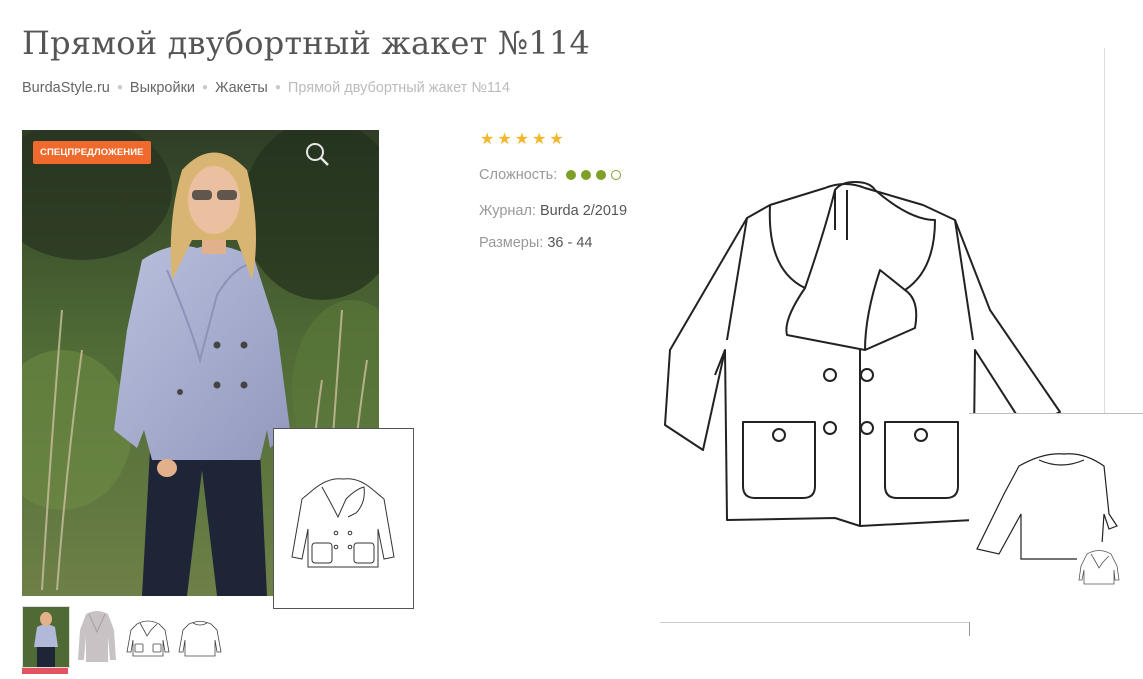 The height and width of the screenshot is (679, 1143). I want to click on active-thumbnail-indicator, so click(45, 671).